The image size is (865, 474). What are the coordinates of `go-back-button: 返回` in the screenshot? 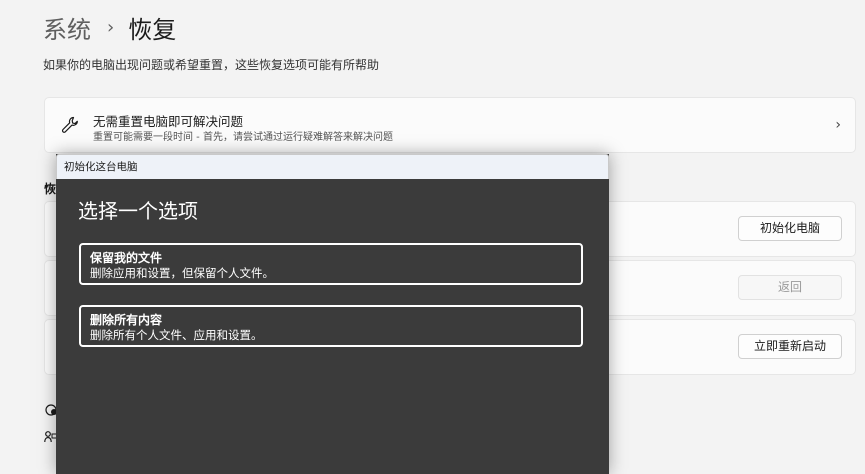 It's located at (790, 287).